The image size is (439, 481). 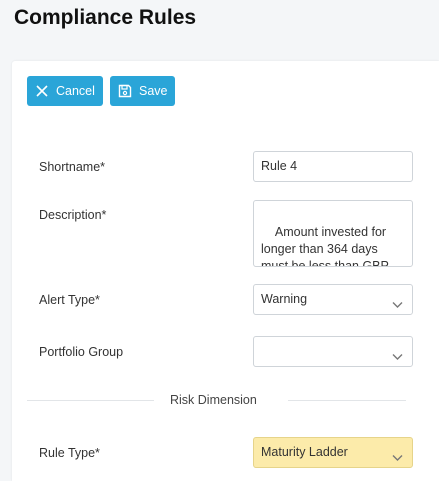 I want to click on save-icon, so click(x=125, y=91).